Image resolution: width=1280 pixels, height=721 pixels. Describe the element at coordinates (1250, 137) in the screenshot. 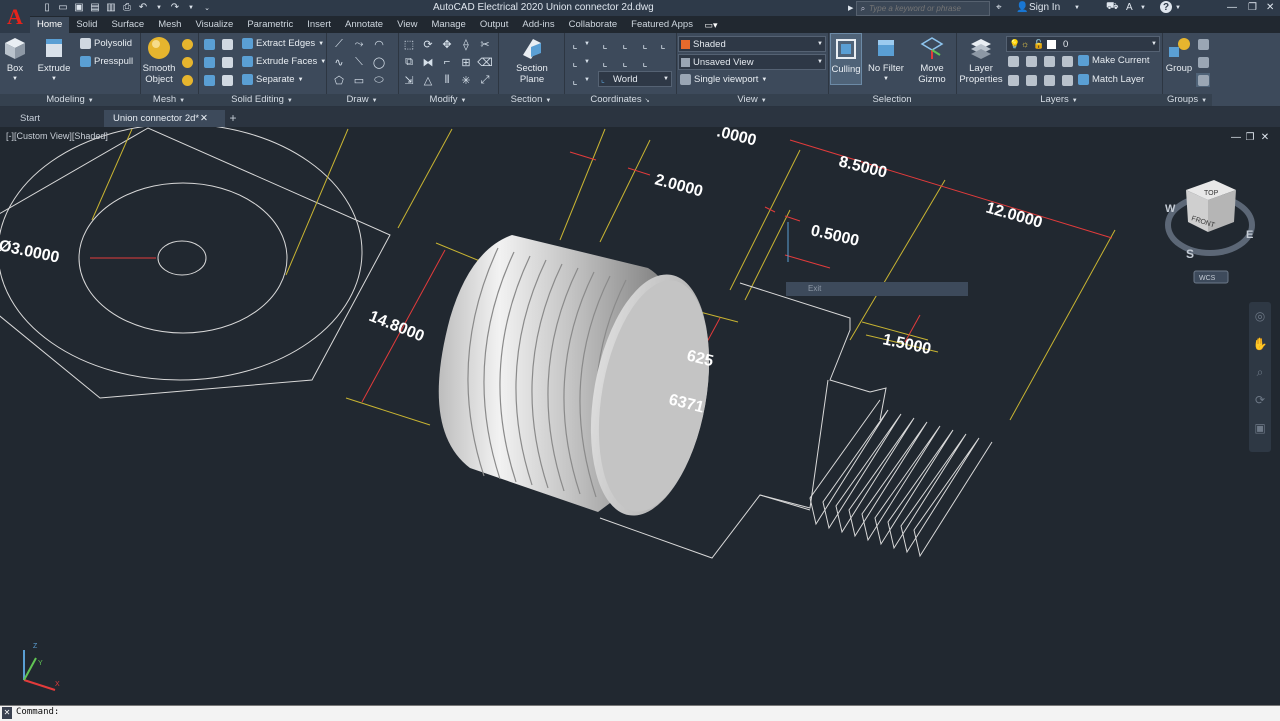

I see `viewport-restore-icon: ❐` at that location.